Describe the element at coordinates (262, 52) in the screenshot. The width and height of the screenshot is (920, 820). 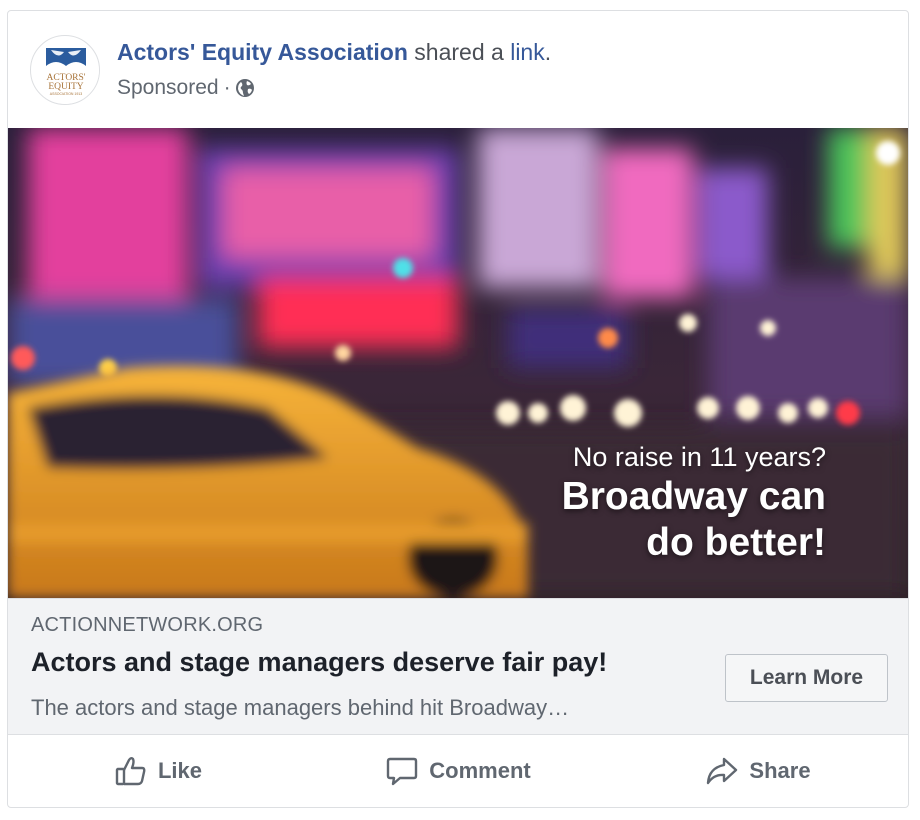
I see `page-name-link: Actors' Equity Association` at that location.